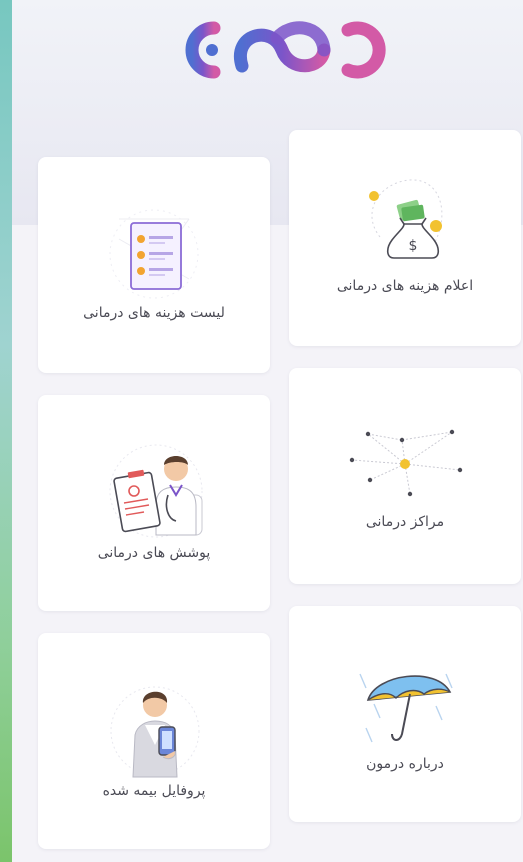 The image size is (523, 862). Describe the element at coordinates (405, 286) in the screenshot. I see `menu-card-label: اعلام هزینه های درمانی` at that location.